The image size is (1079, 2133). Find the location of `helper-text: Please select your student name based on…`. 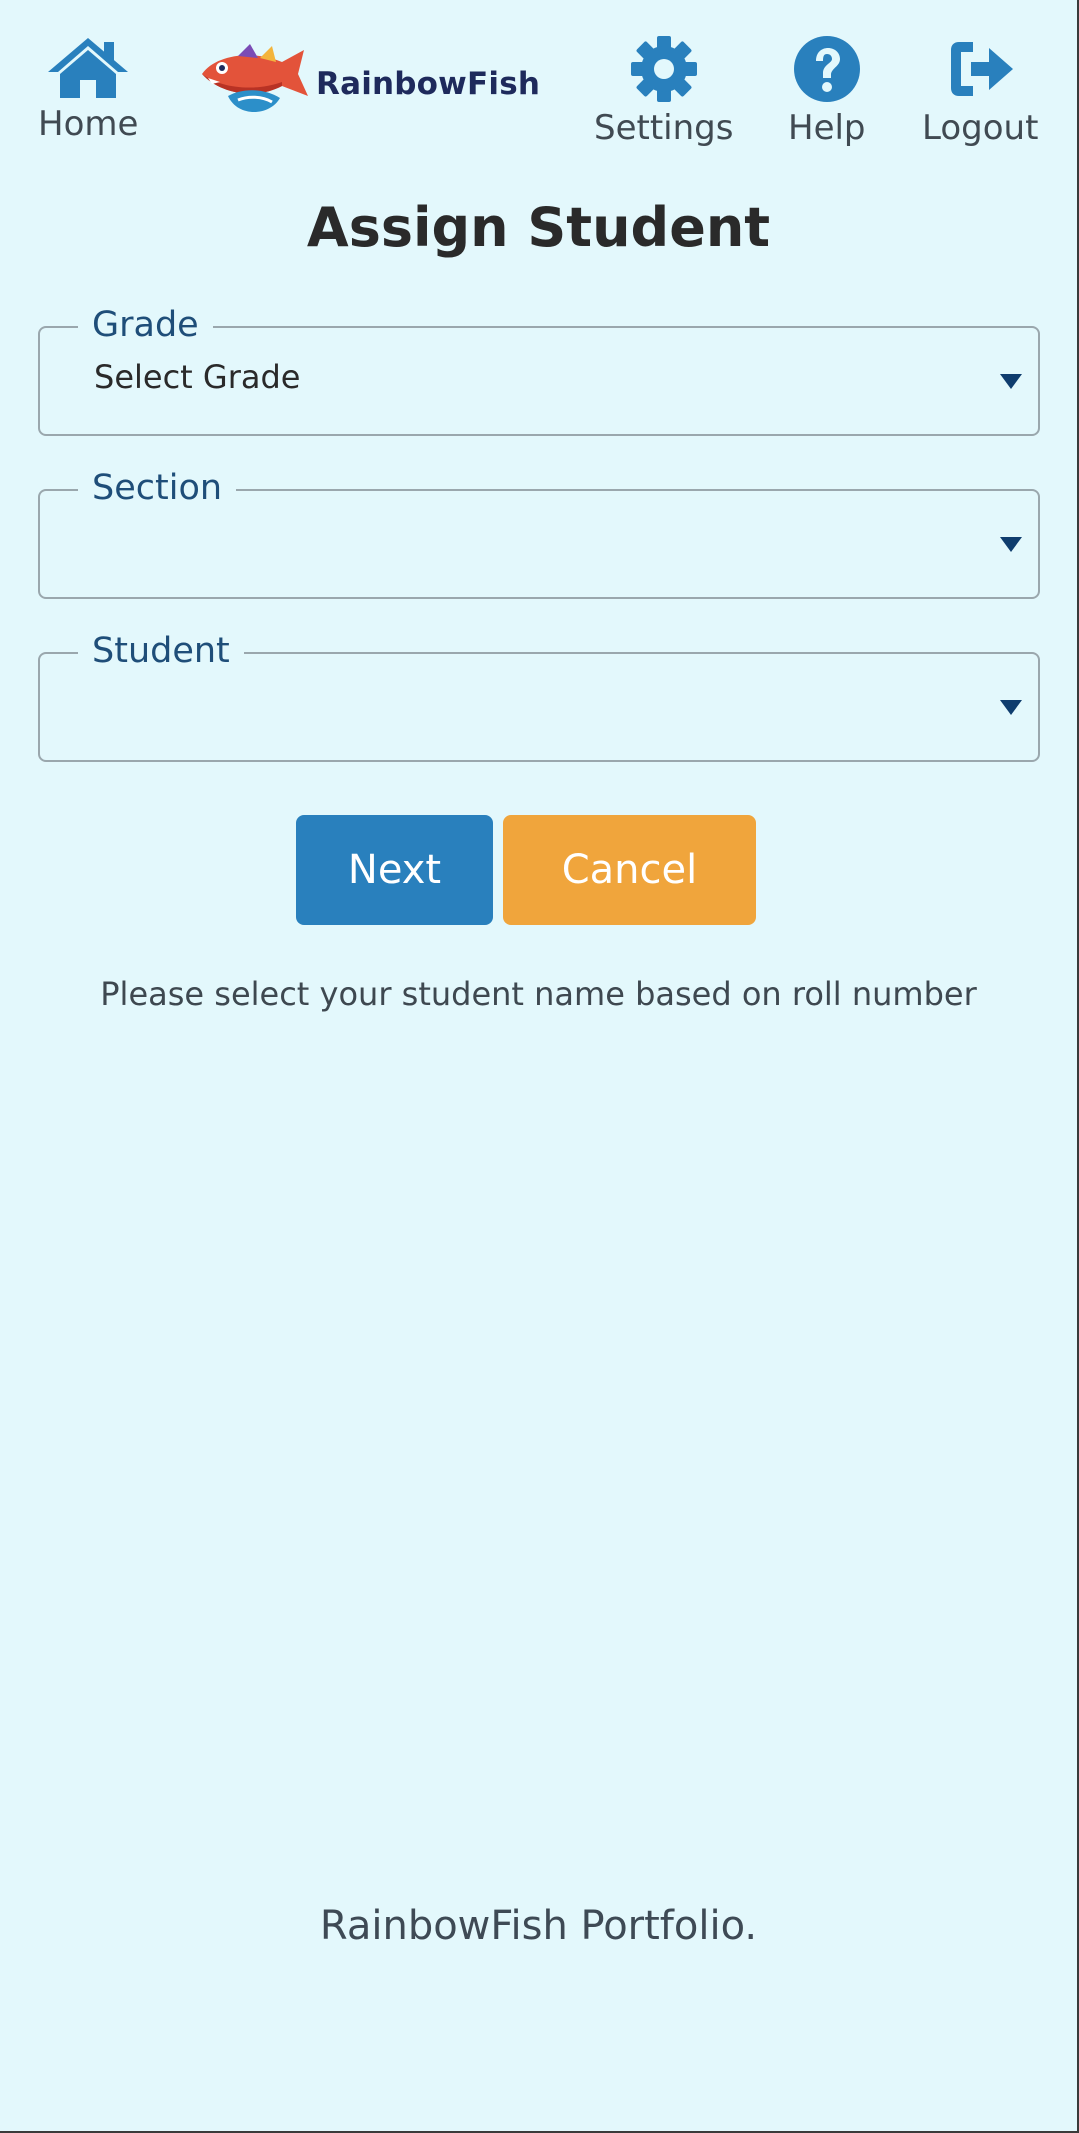

helper-text: Please select your student name based on… is located at coordinates (538, 994).